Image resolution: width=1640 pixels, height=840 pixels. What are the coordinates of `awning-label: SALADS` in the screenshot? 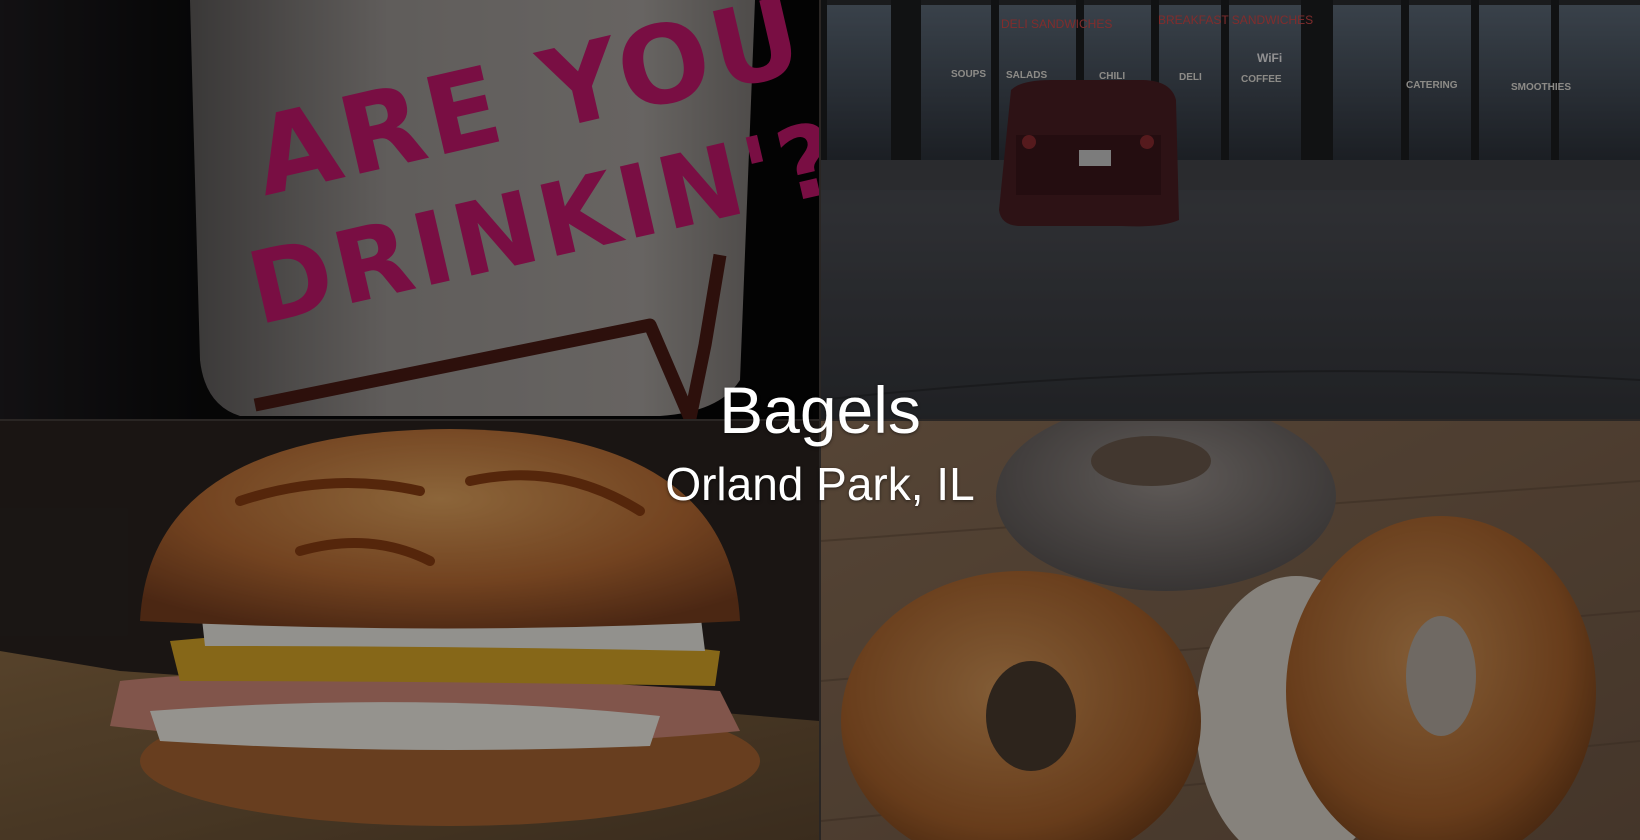 It's located at (1026, 75).